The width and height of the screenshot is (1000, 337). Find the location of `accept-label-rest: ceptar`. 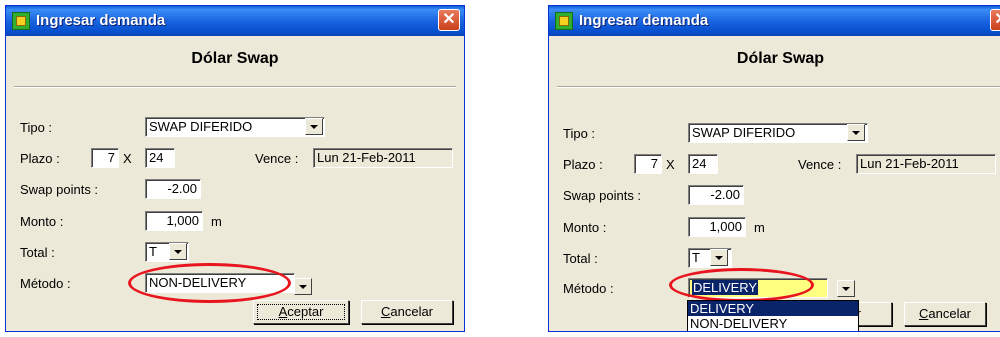

accept-label-rest: ceptar is located at coordinates (305, 311).